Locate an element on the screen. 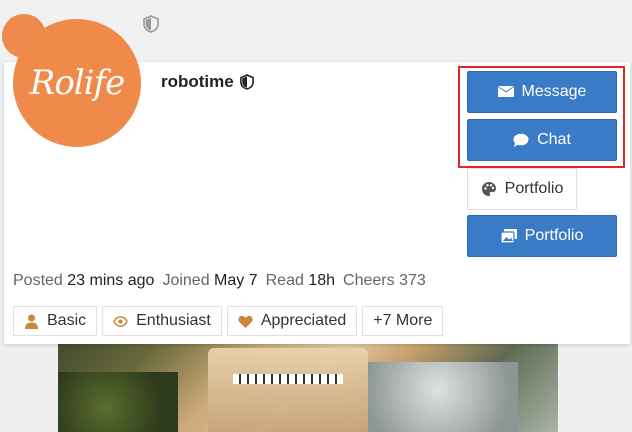  badge-list: Basic Enthusiast Appreciated +7 More is located at coordinates (228, 321).